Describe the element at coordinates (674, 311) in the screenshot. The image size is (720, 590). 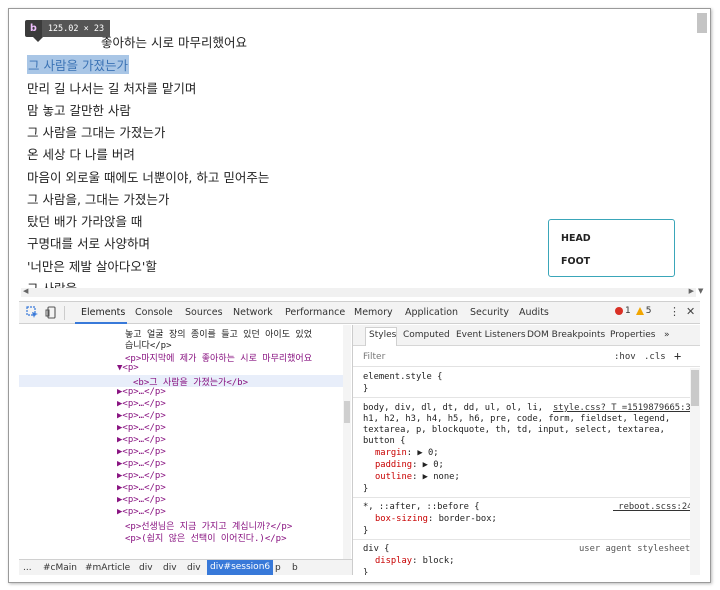
I see `more-options-icon: ⋮` at that location.